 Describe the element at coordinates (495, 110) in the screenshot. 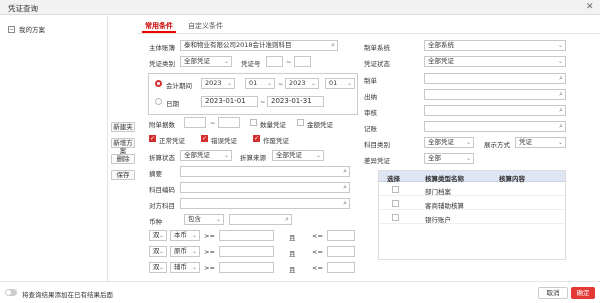

I see `auditor-input: ⌕` at that location.